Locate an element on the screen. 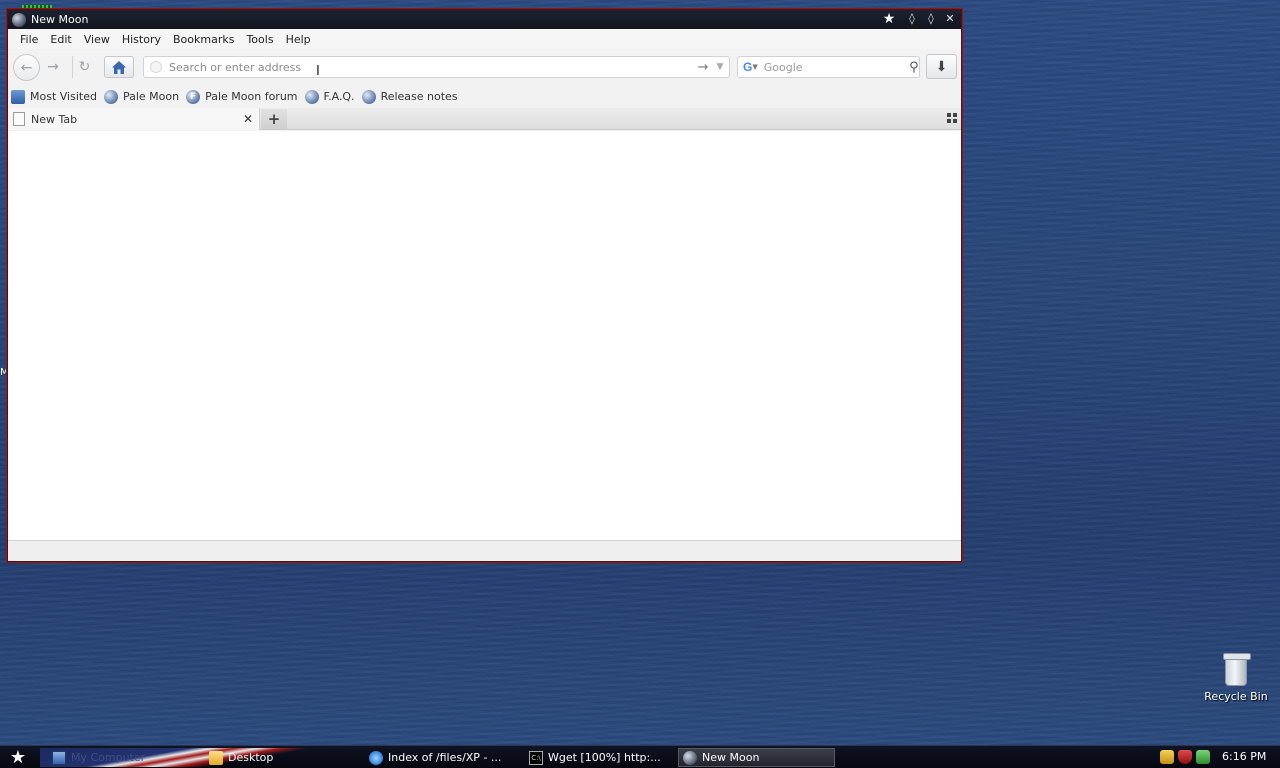 This screenshot has height=768, width=1280. bookmark-faq: F.A.Q. is located at coordinates (329, 96).